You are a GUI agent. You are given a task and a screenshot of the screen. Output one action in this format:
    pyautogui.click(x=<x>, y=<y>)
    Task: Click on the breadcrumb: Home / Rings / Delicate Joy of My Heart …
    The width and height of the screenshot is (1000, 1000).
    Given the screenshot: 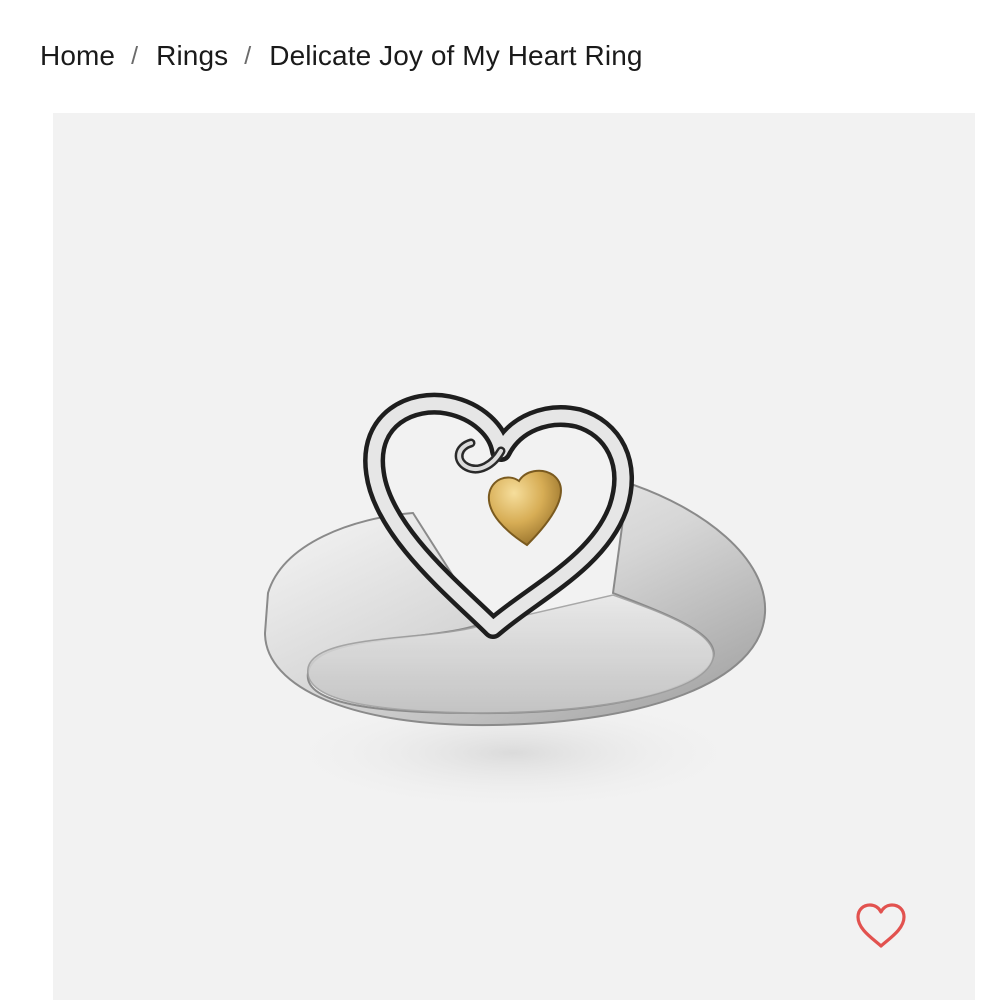 What is the action you would take?
    pyautogui.click(x=341, y=56)
    